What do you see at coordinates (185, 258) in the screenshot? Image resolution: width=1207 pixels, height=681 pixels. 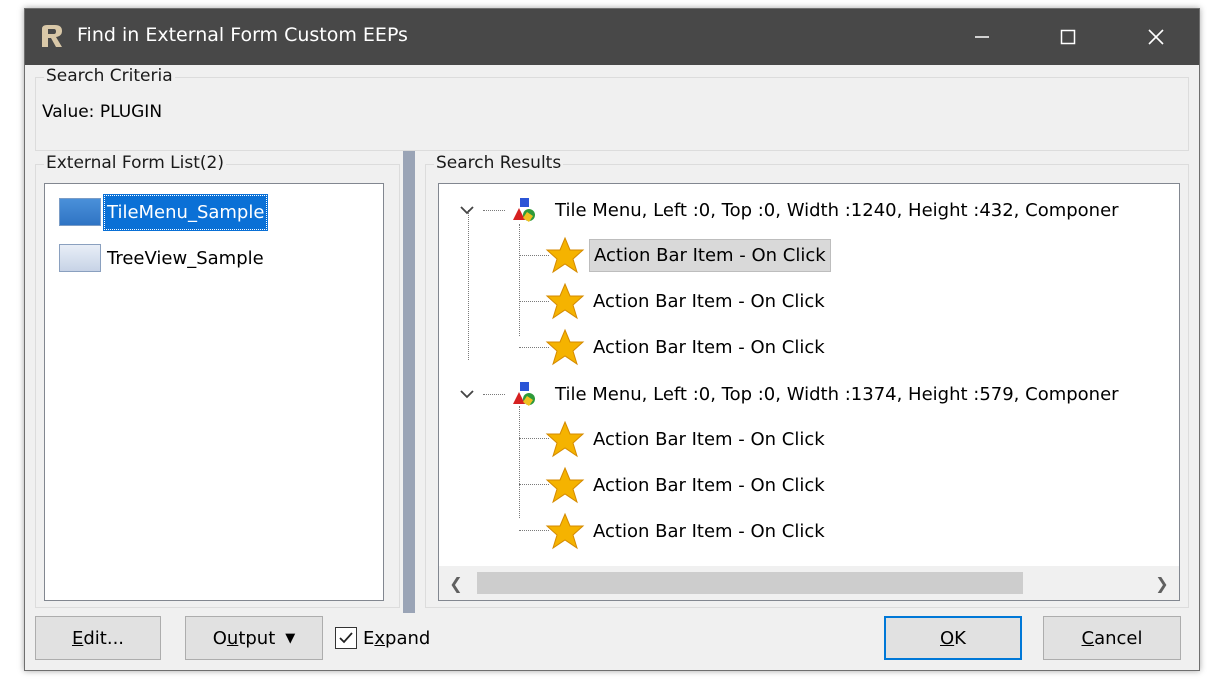 I see `form-list-item-label: TreeView_Sample` at bounding box center [185, 258].